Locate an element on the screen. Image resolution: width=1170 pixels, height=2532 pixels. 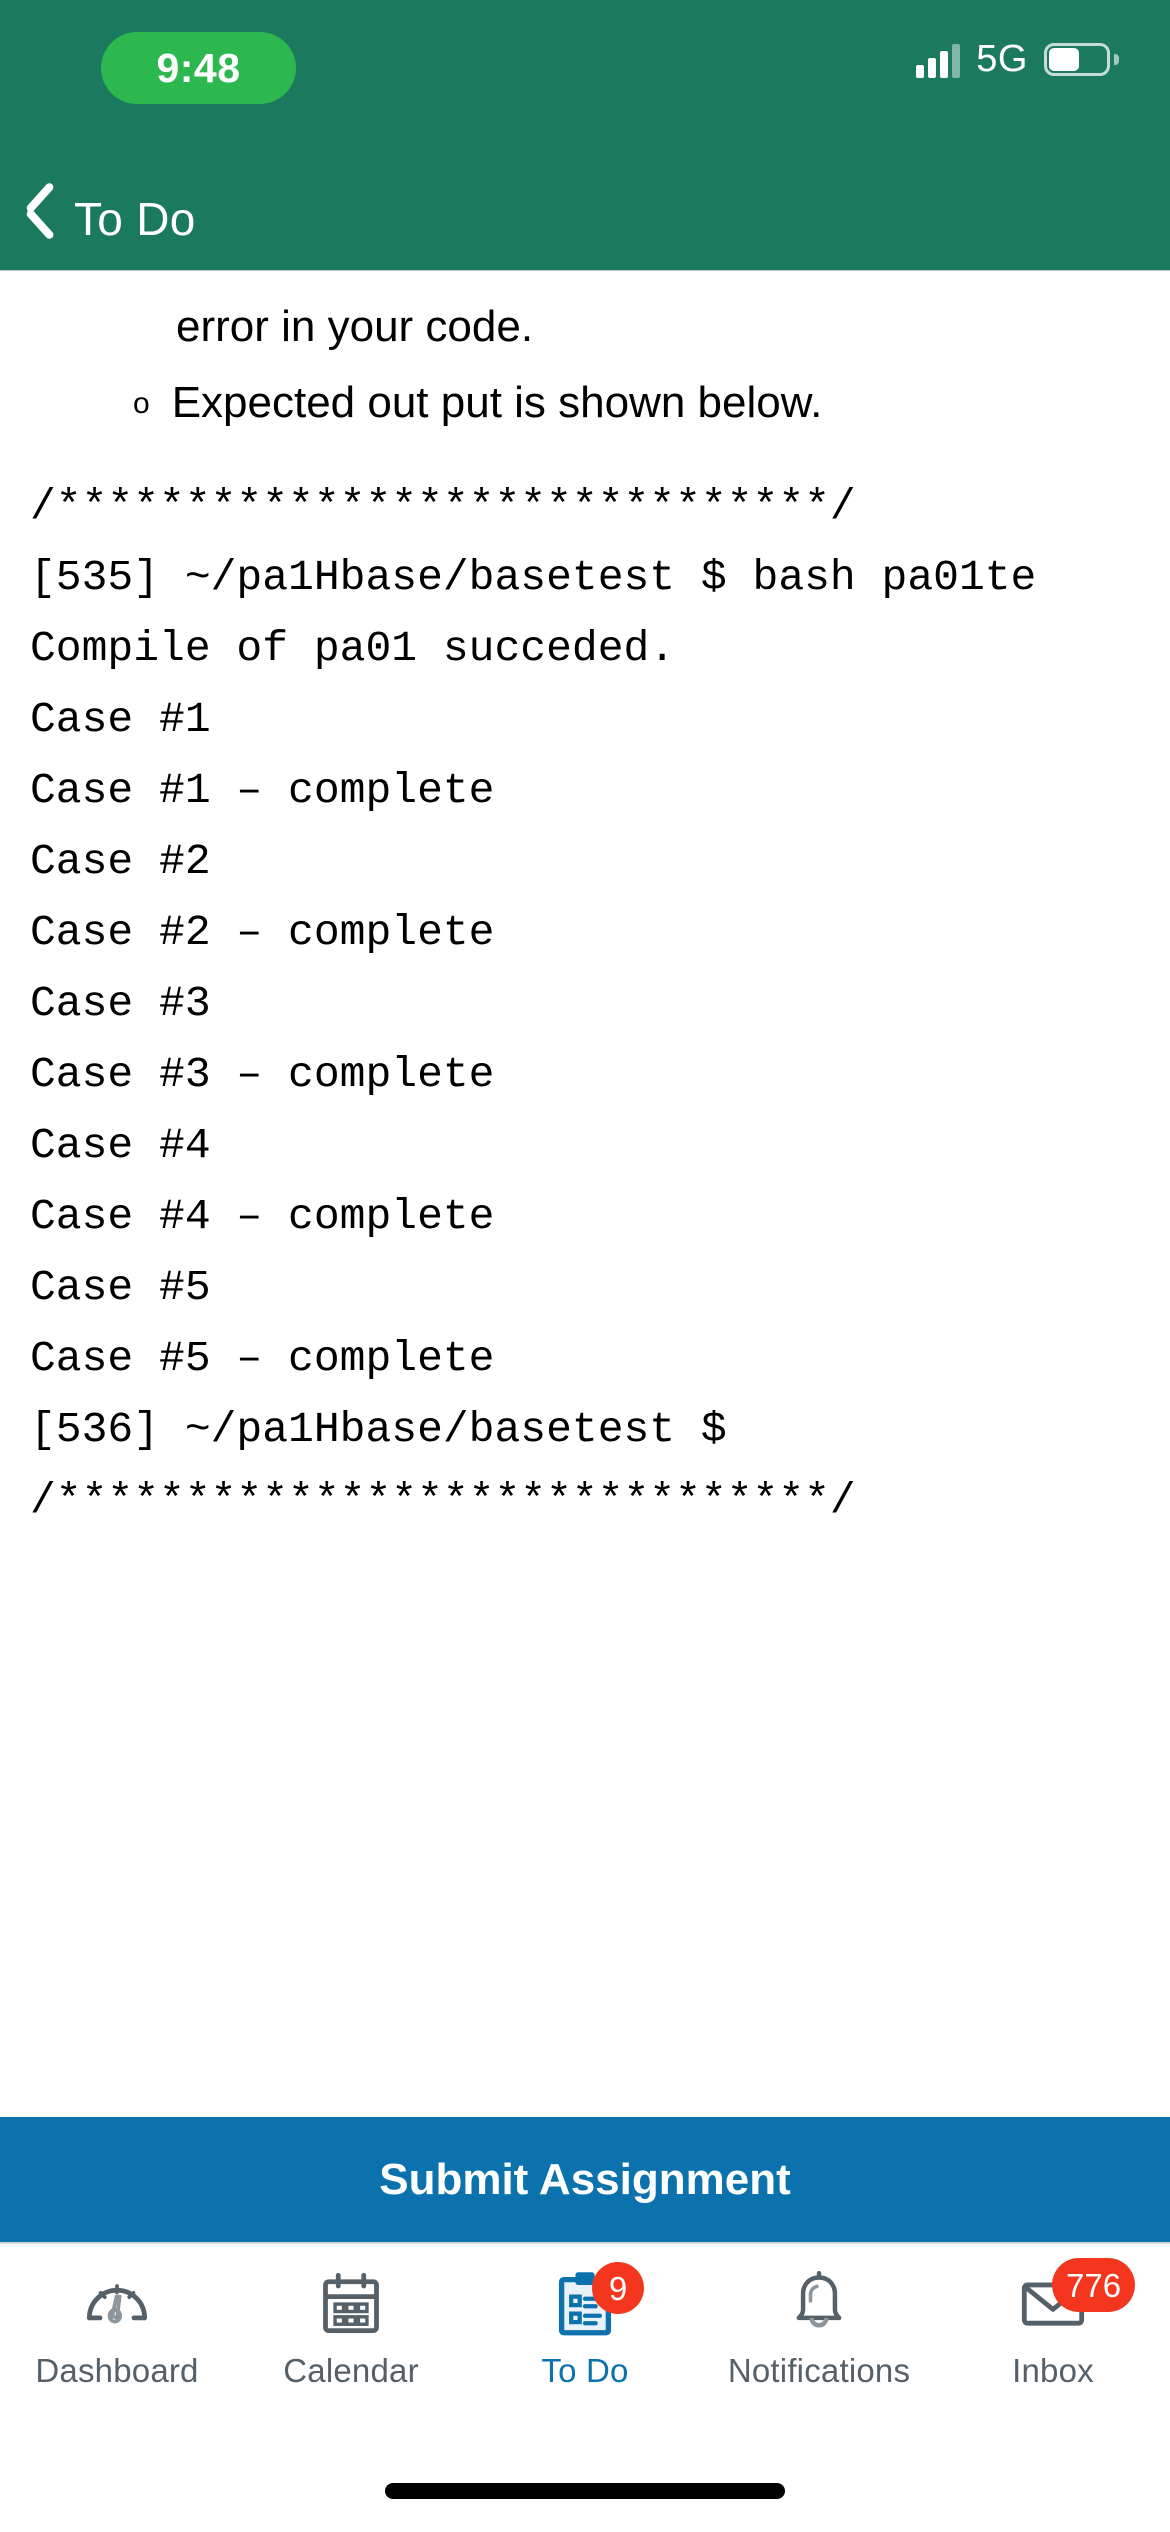
terminal-line: Case #3 – complete is located at coordinates (262, 1074).